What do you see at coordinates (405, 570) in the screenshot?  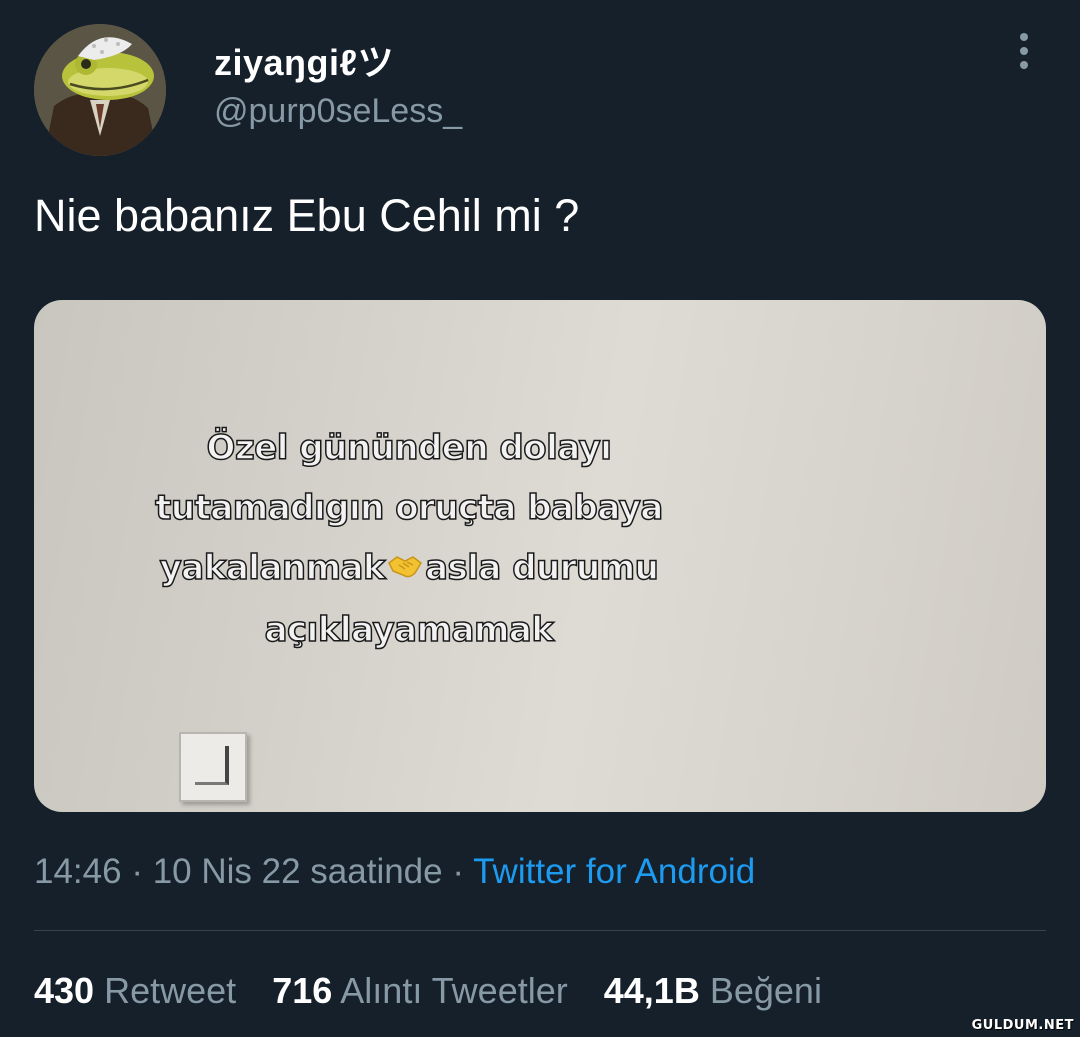 I see `handshake-icon` at bounding box center [405, 570].